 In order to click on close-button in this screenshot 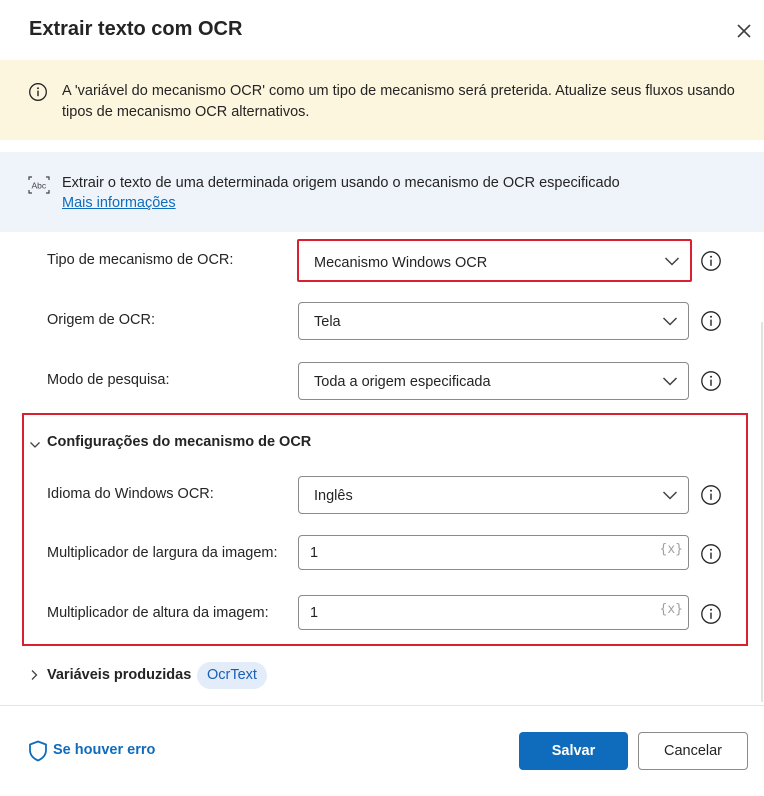, I will do `click(744, 31)`.